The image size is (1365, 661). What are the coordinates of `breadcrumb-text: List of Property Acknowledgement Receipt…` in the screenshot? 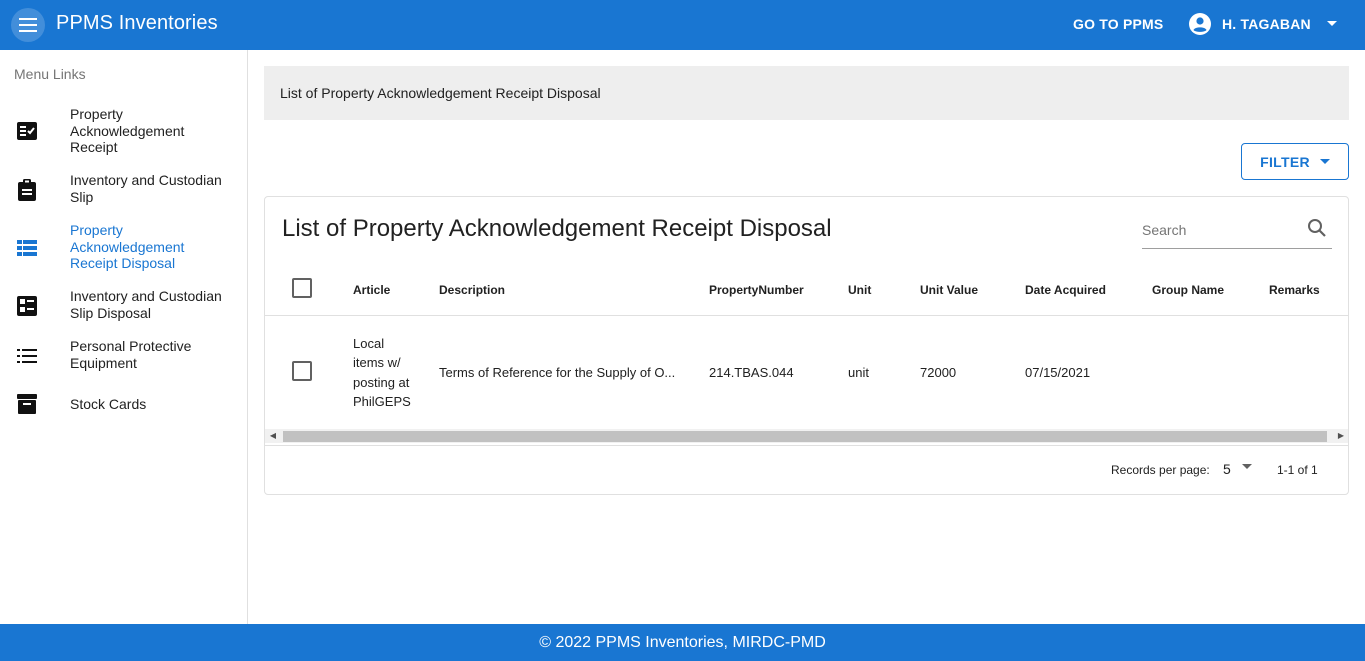 It's located at (440, 93).